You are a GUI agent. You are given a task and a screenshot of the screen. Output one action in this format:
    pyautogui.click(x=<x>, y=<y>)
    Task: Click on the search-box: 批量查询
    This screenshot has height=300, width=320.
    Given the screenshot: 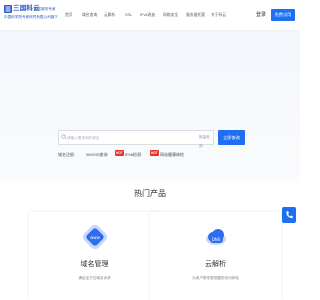 What is the action you would take?
    pyautogui.click(x=136, y=139)
    